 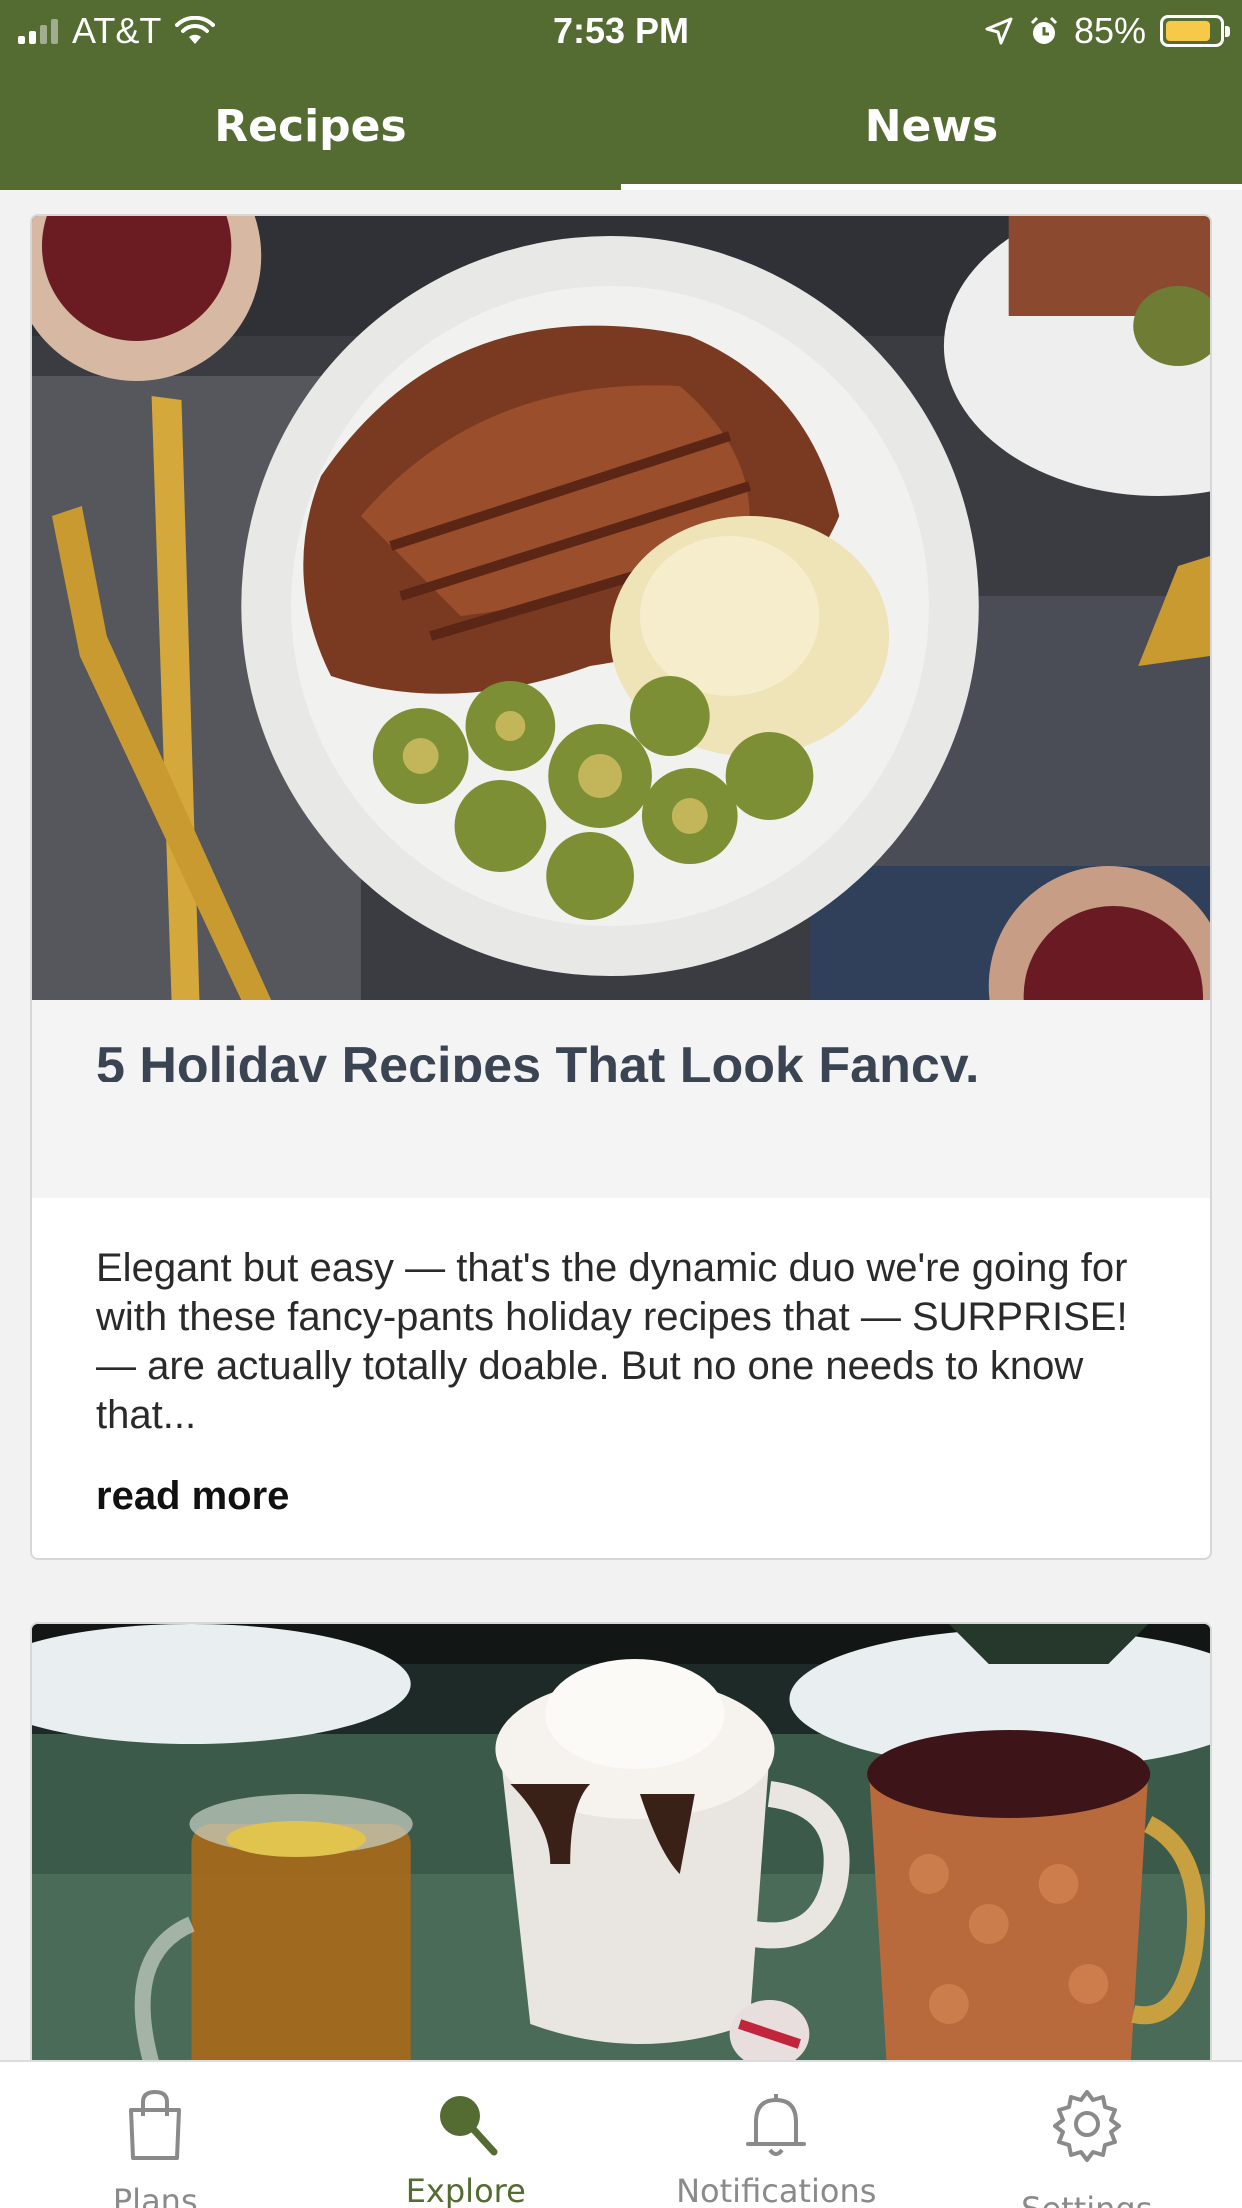 What do you see at coordinates (192, 1496) in the screenshot?
I see `read-more-link: read more` at bounding box center [192, 1496].